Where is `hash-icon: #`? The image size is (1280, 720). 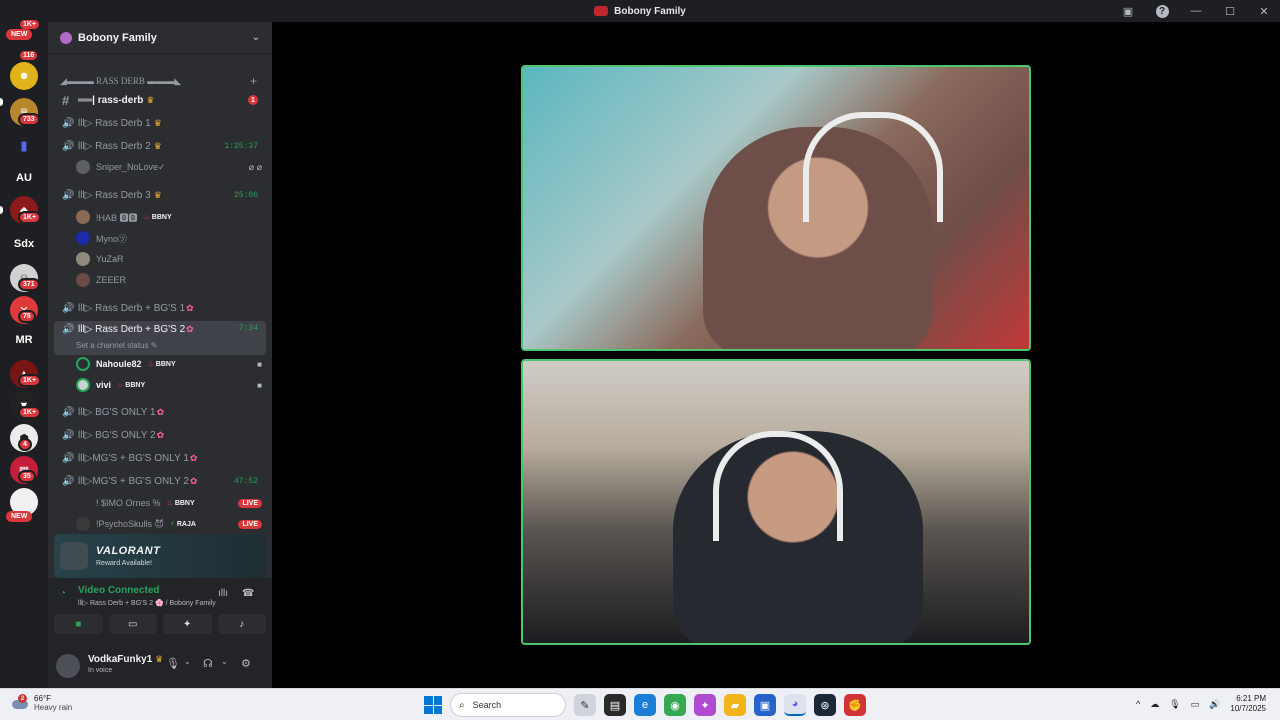 hash-icon: # is located at coordinates (66, 100).